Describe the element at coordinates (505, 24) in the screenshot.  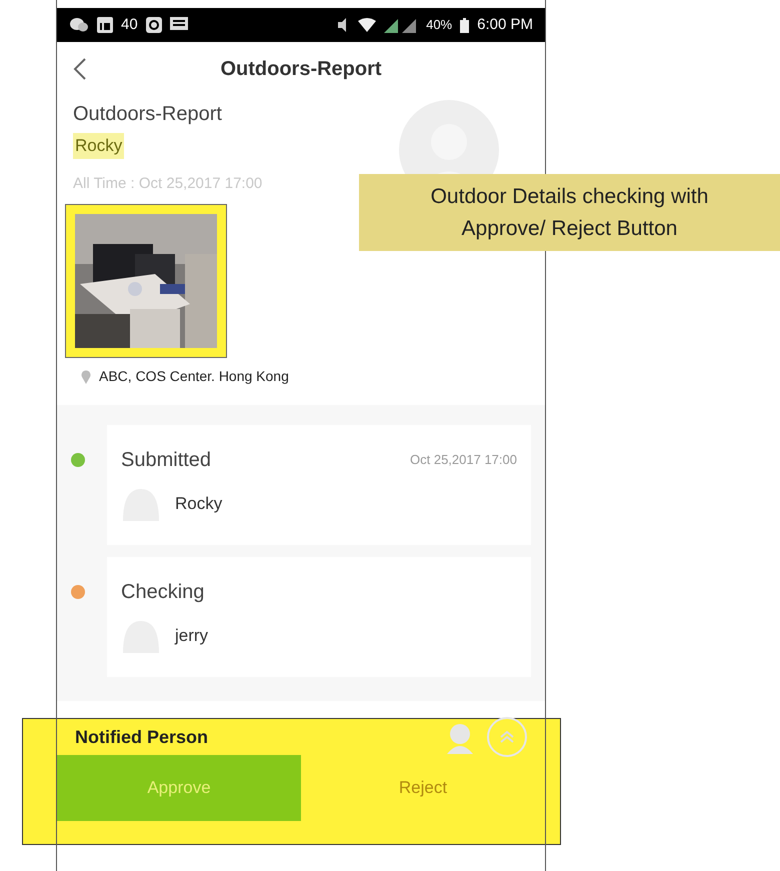
I see `clock: 6:00 PM` at that location.